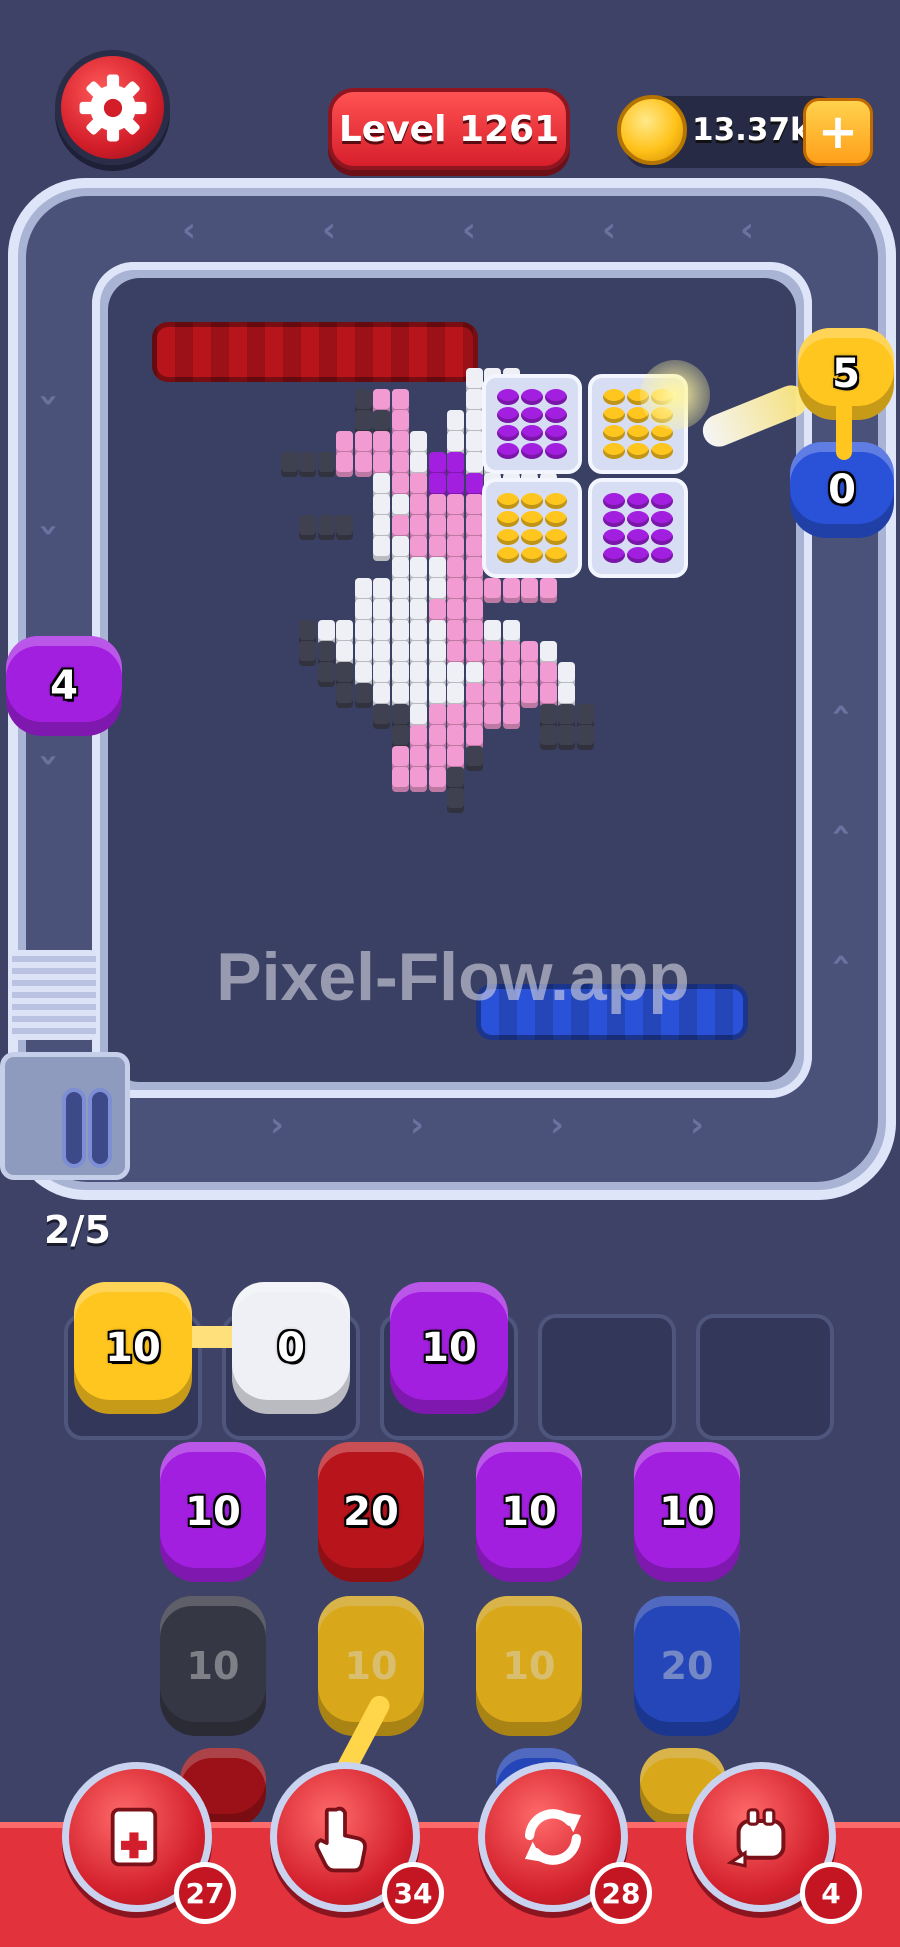  What do you see at coordinates (413, 1893) in the screenshot?
I see `hand-pick-count: 34` at bounding box center [413, 1893].